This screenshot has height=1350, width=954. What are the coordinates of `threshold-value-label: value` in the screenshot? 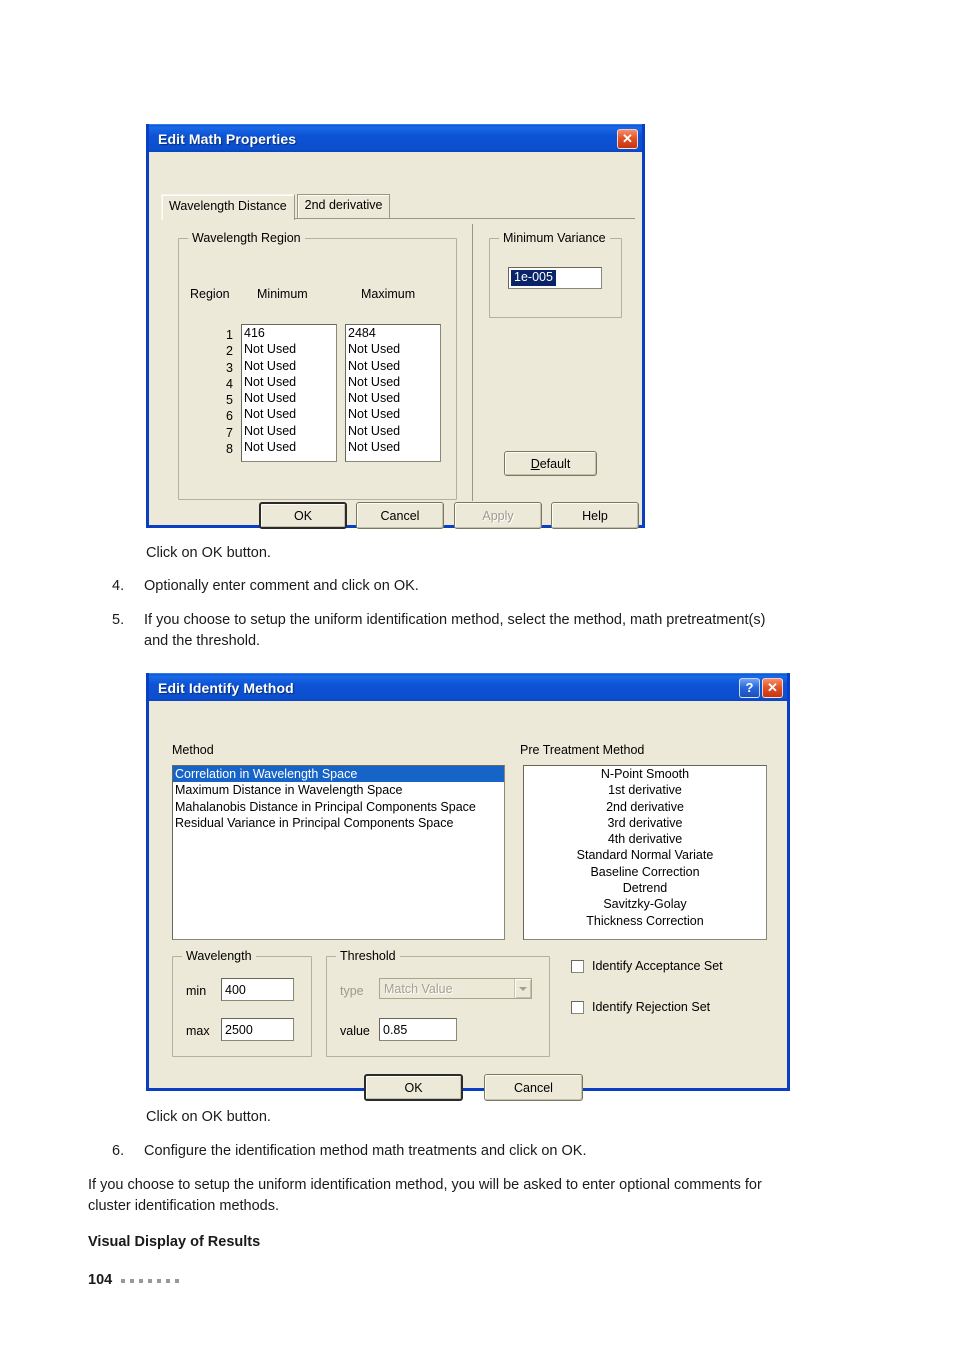 It's located at (355, 1031).